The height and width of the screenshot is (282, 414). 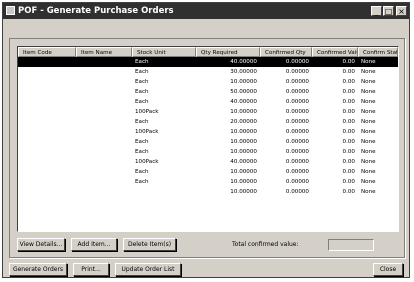 I want to click on column-header-item-code: Item Code, so click(x=47, y=52).